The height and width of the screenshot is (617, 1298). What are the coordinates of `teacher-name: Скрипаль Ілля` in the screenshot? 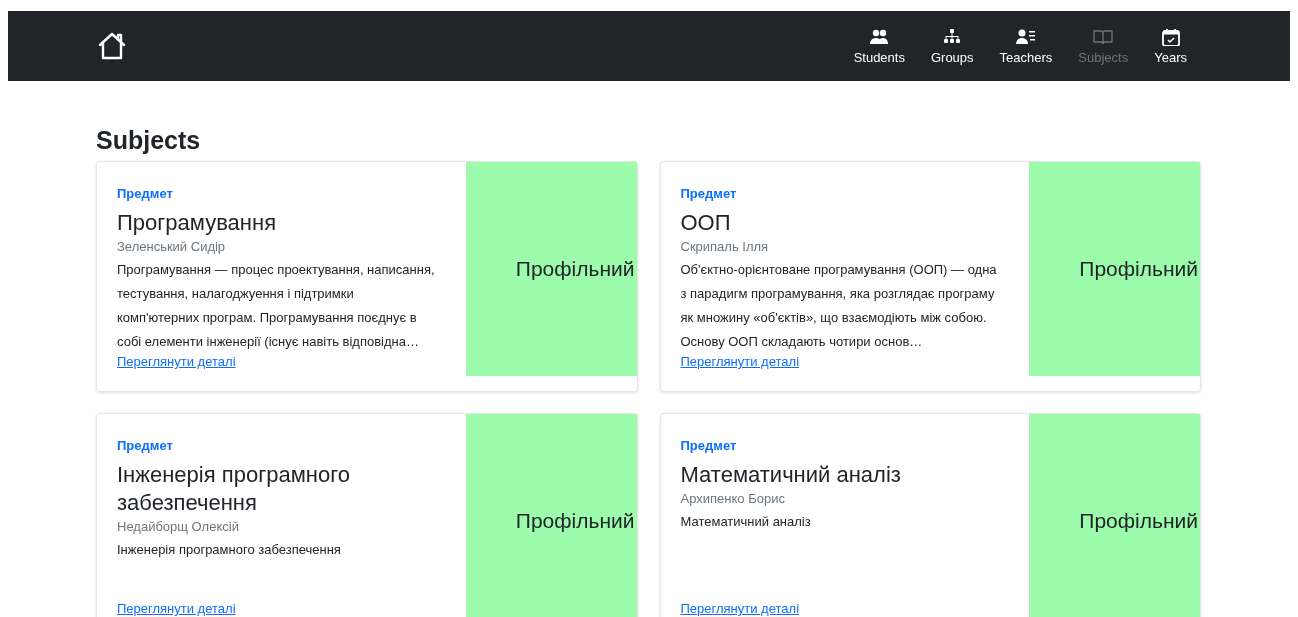 It's located at (725, 246).